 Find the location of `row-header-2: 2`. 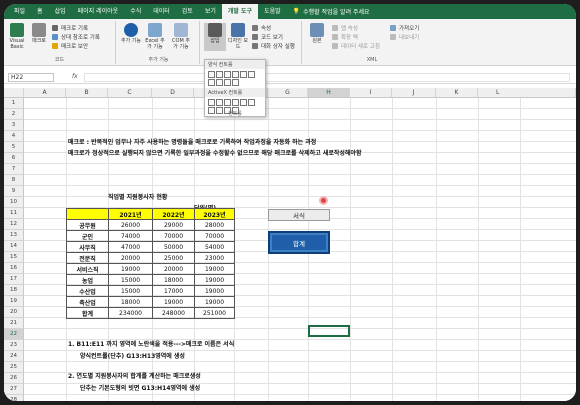

row-header-2: 2 is located at coordinates (14, 114).